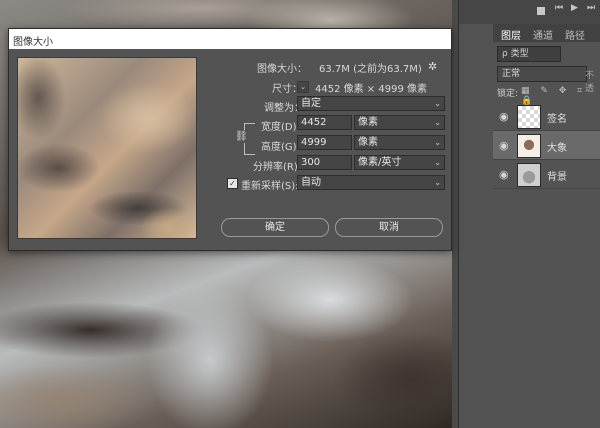  What do you see at coordinates (557, 119) in the screenshot?
I see `layer-name: 签名` at bounding box center [557, 119].